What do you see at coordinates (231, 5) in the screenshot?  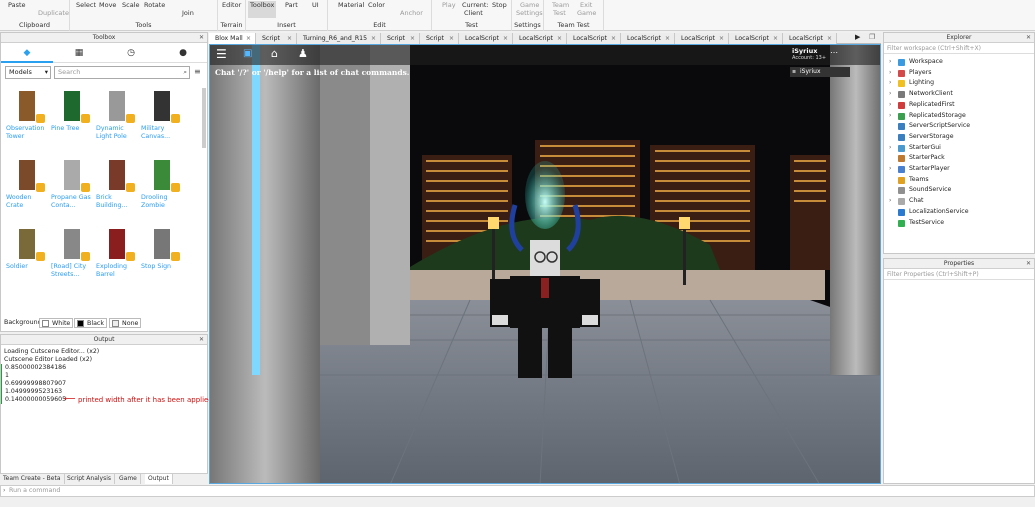 I see `terrain-editor-button: Editor` at bounding box center [231, 5].